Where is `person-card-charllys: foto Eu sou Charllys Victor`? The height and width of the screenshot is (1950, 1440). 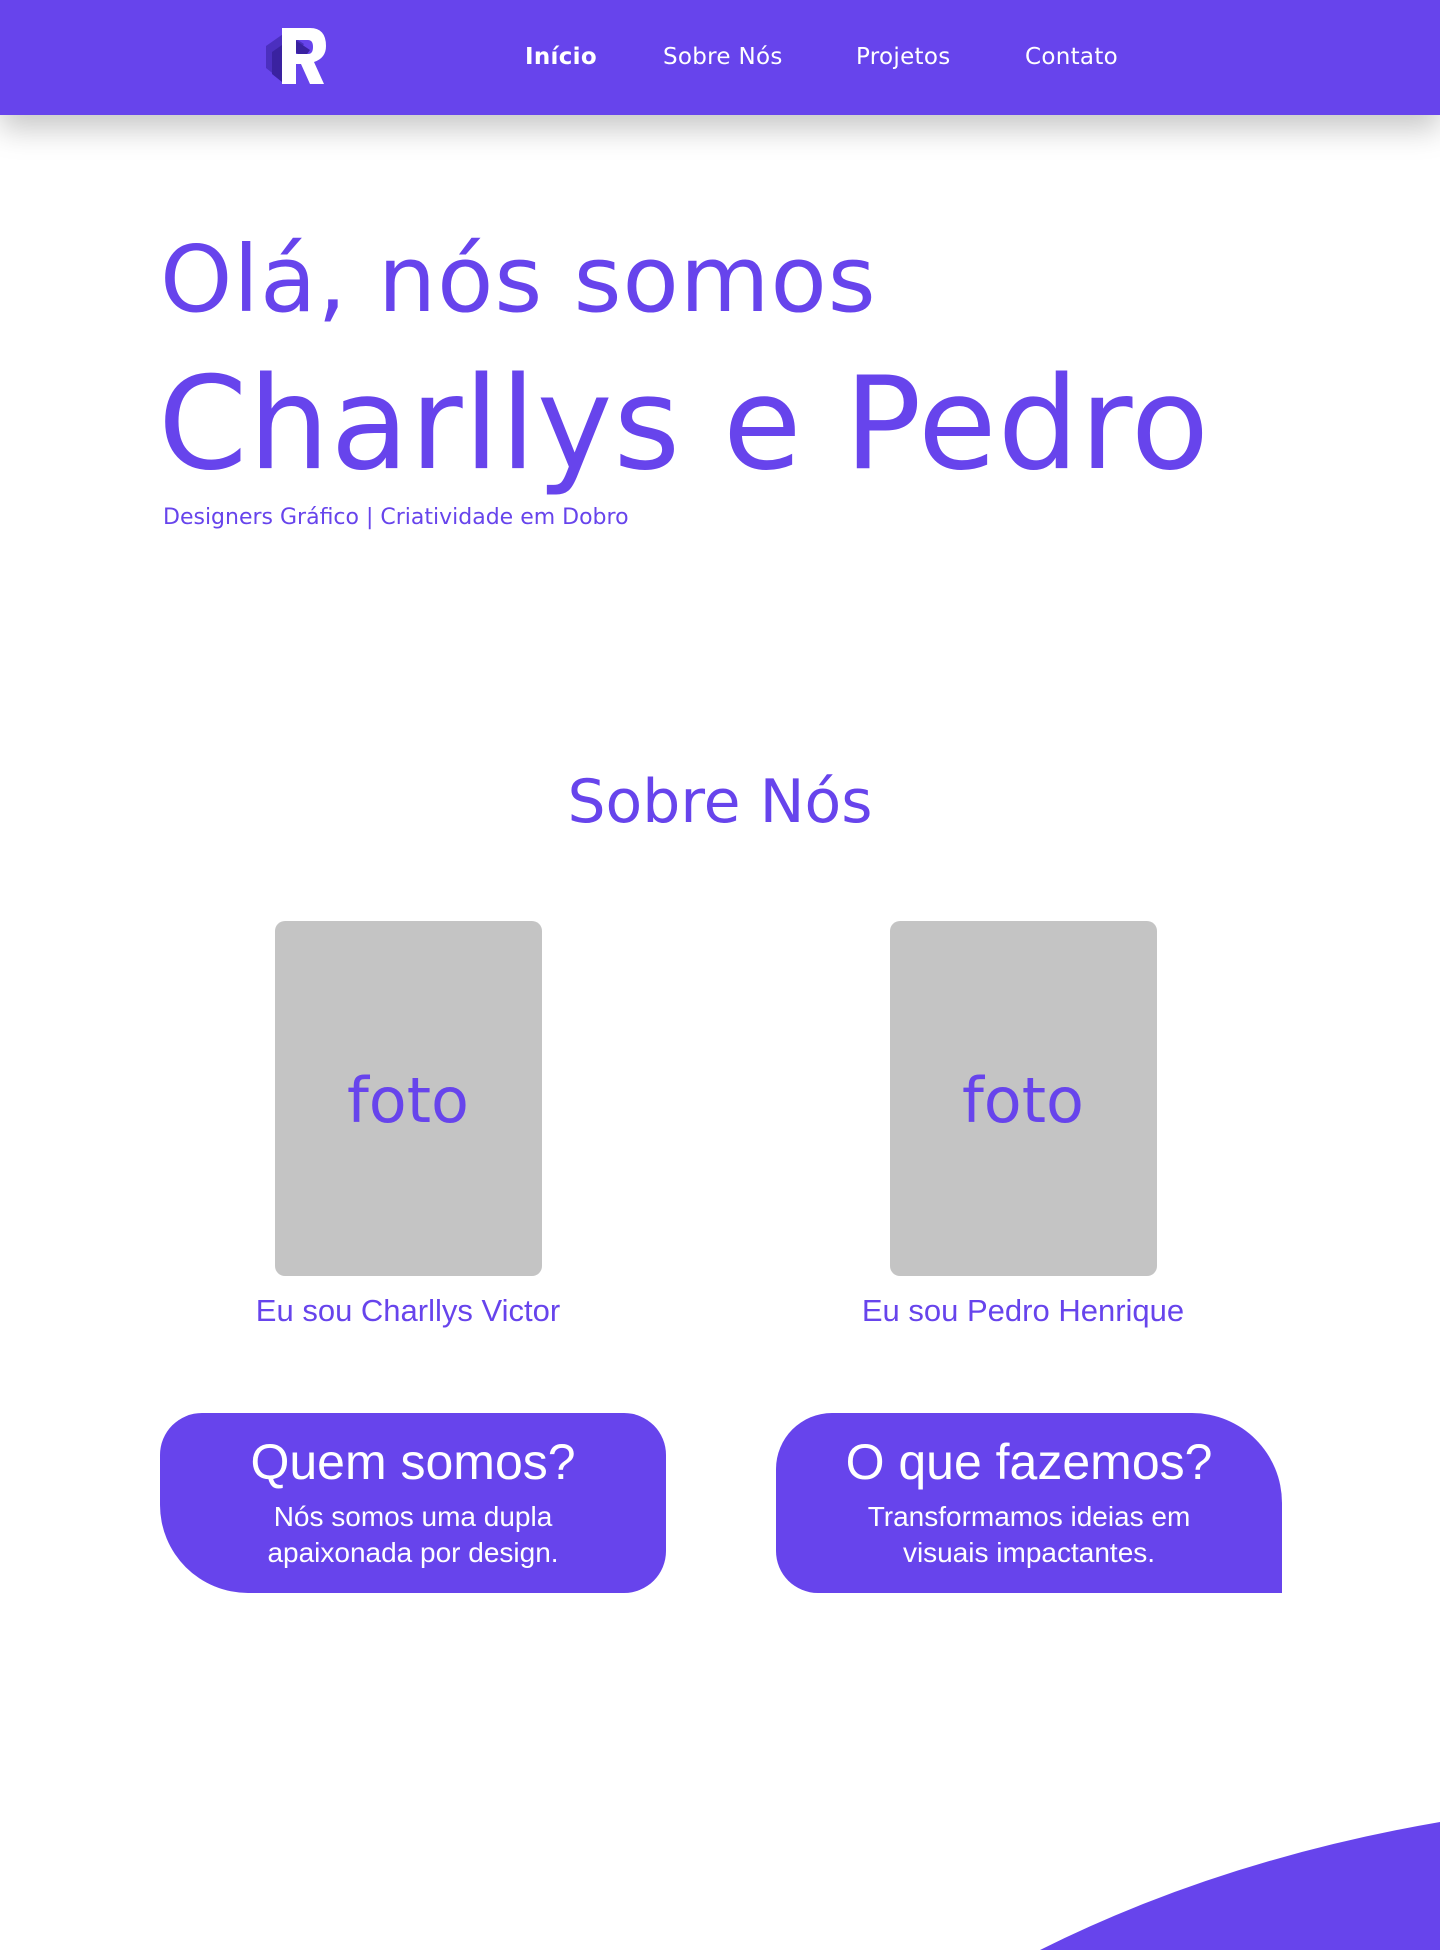
person-card-charllys: foto Eu sou Charllys Victor is located at coordinates (408, 1125).